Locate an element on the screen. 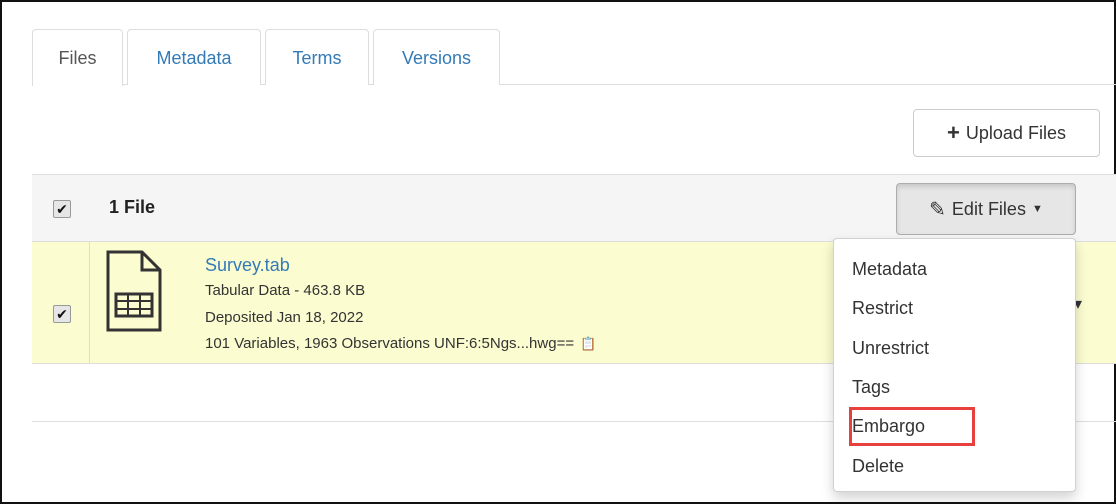 The width and height of the screenshot is (1116, 504). file-table-header: ✔ 1 File ✎ Edit Files ▼ is located at coordinates (574, 208).